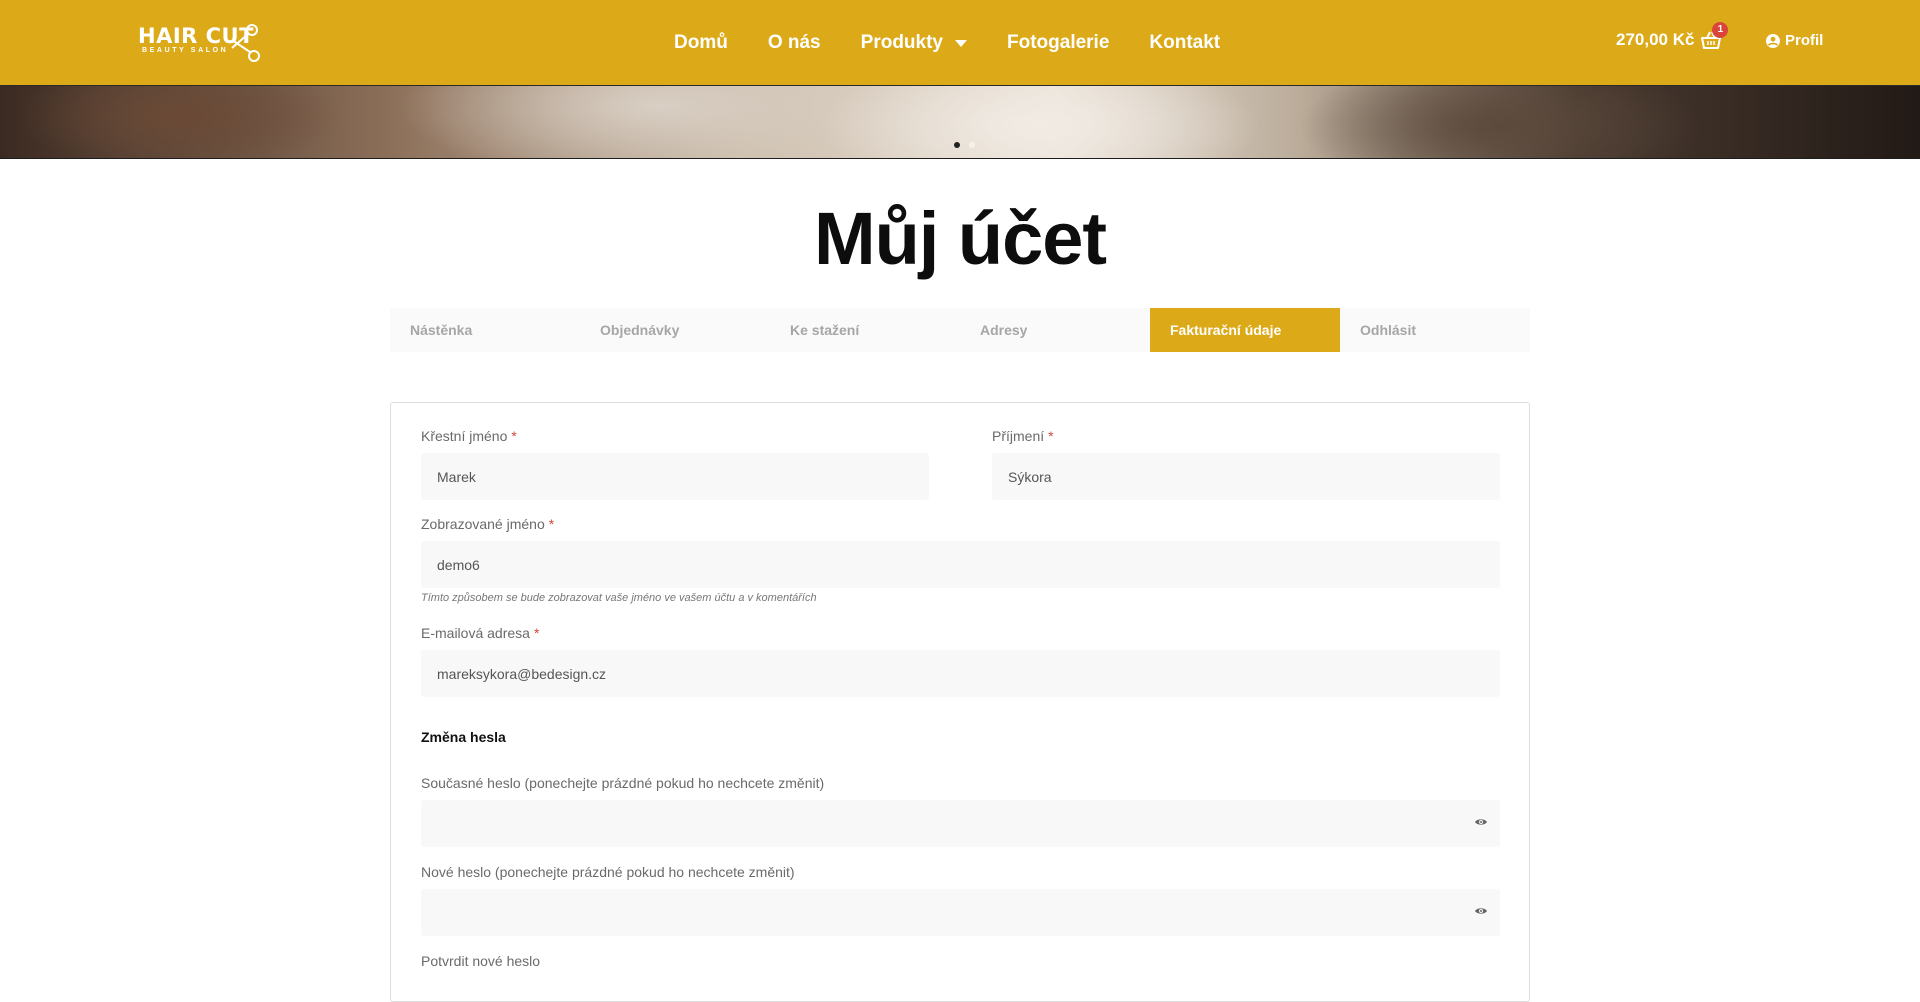 Image resolution: width=1920 pixels, height=1002 pixels. I want to click on tab-billing-details: Fakturační údaje, so click(1245, 330).